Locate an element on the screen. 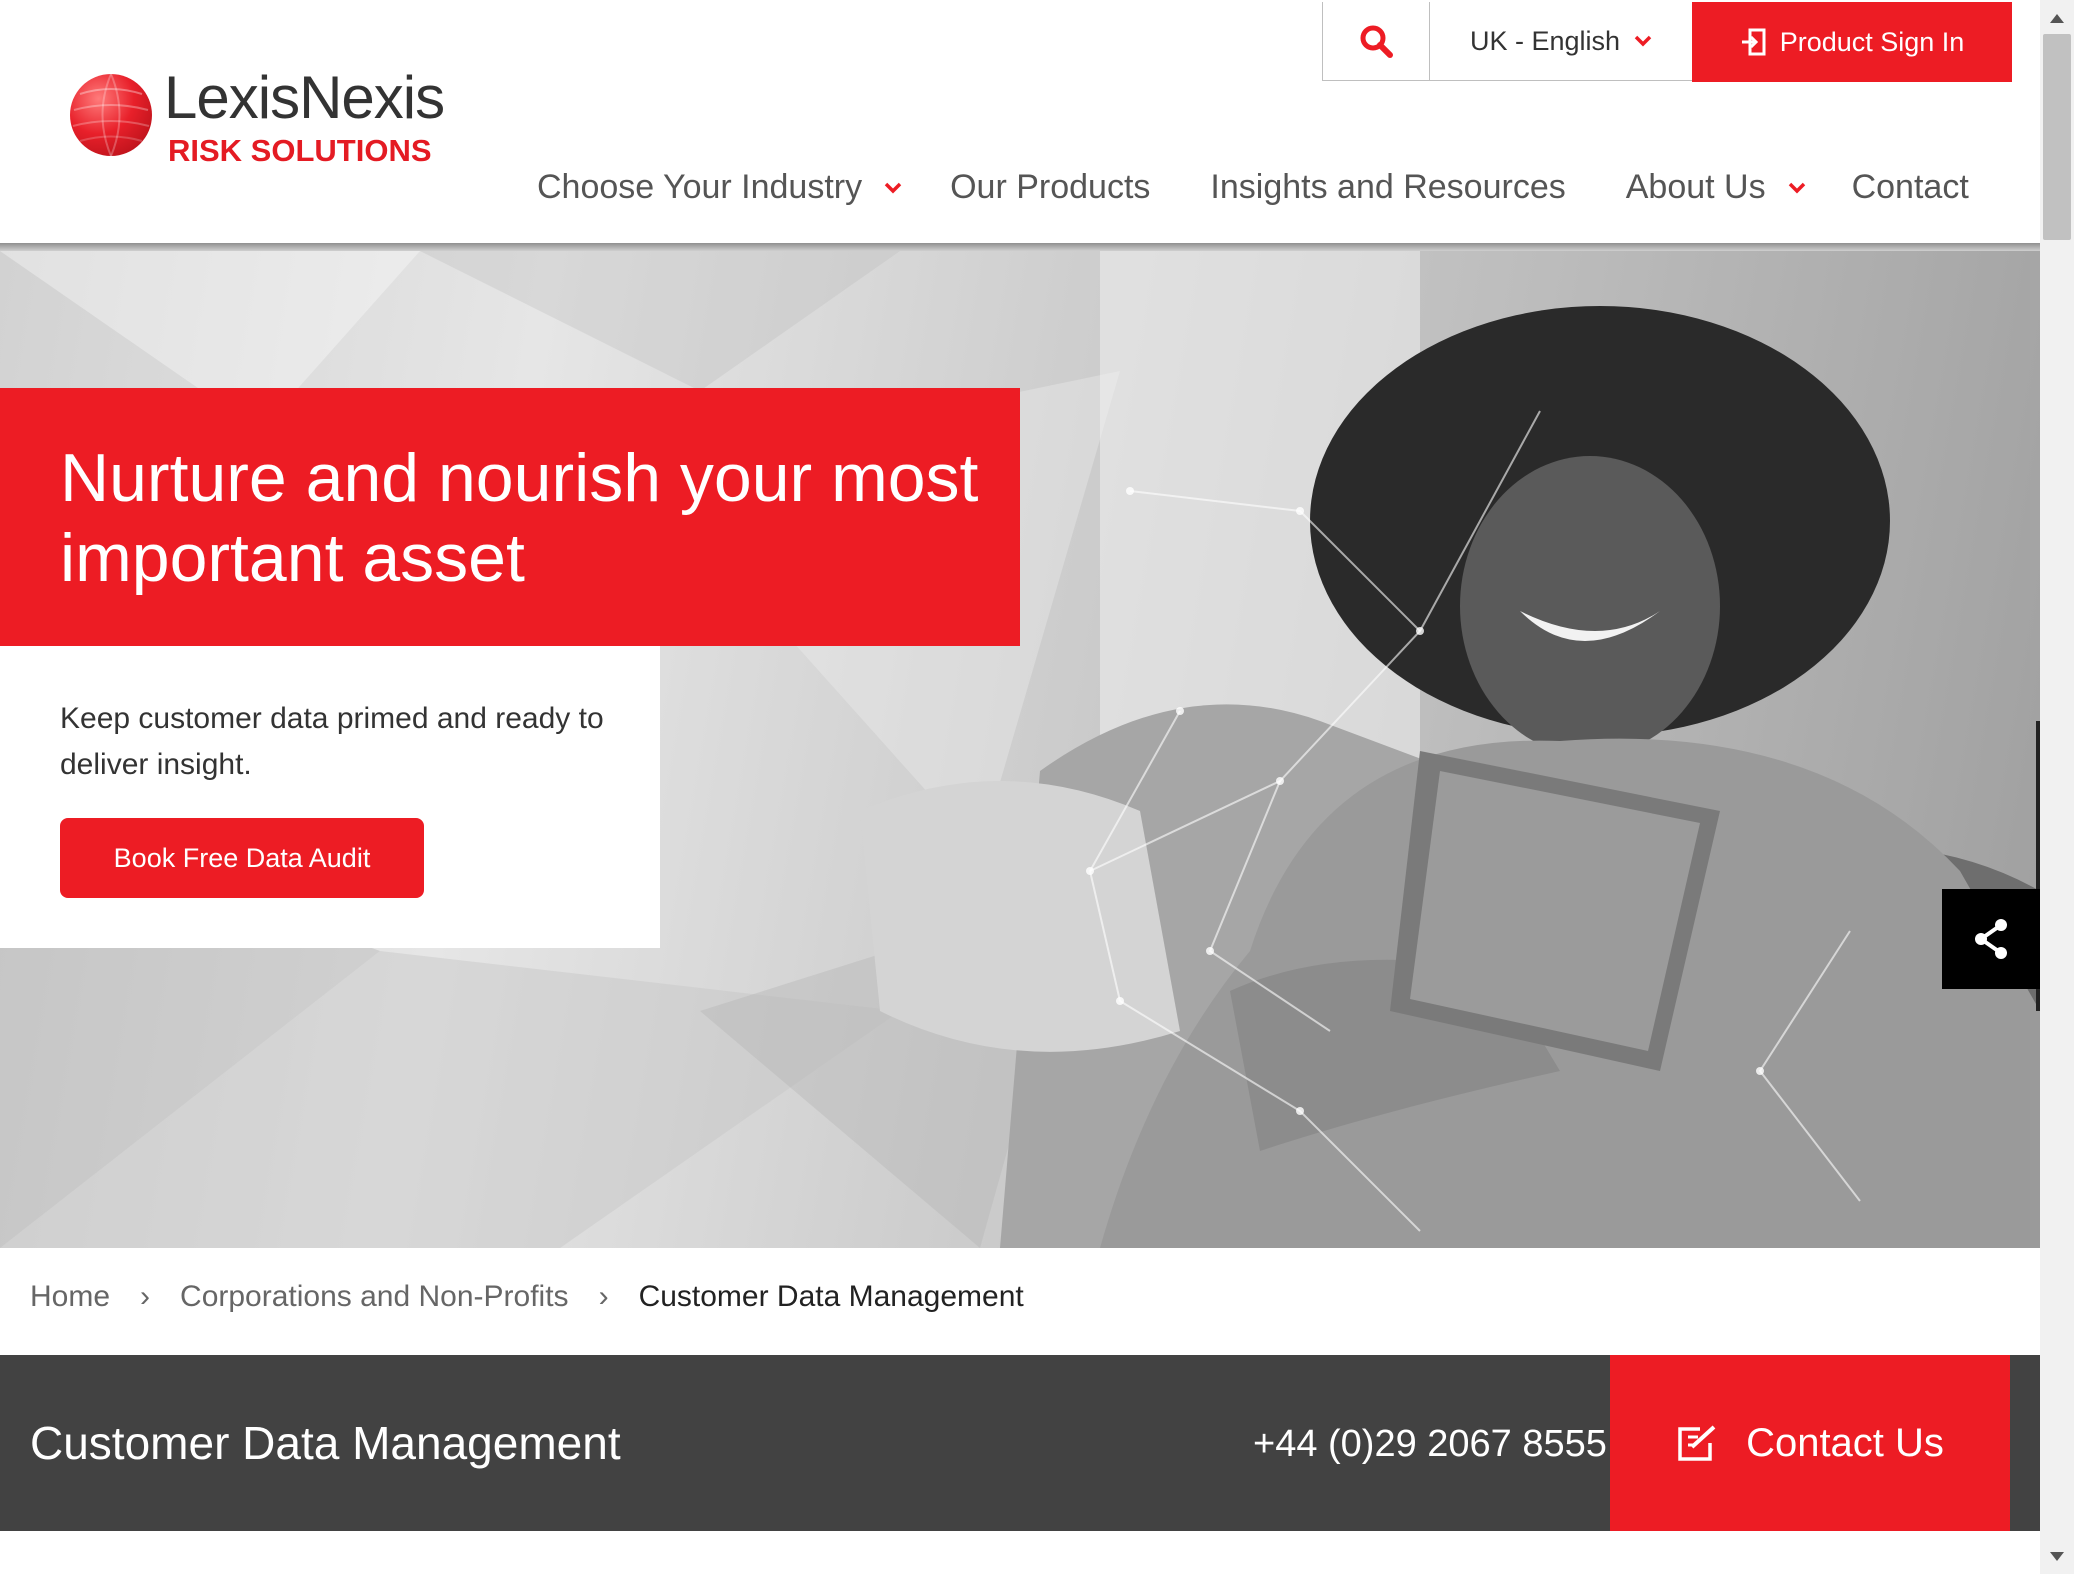 The image size is (2074, 1574). nav-item-choose-your-industry: Choose Your Industry is located at coordinates (719, 187).